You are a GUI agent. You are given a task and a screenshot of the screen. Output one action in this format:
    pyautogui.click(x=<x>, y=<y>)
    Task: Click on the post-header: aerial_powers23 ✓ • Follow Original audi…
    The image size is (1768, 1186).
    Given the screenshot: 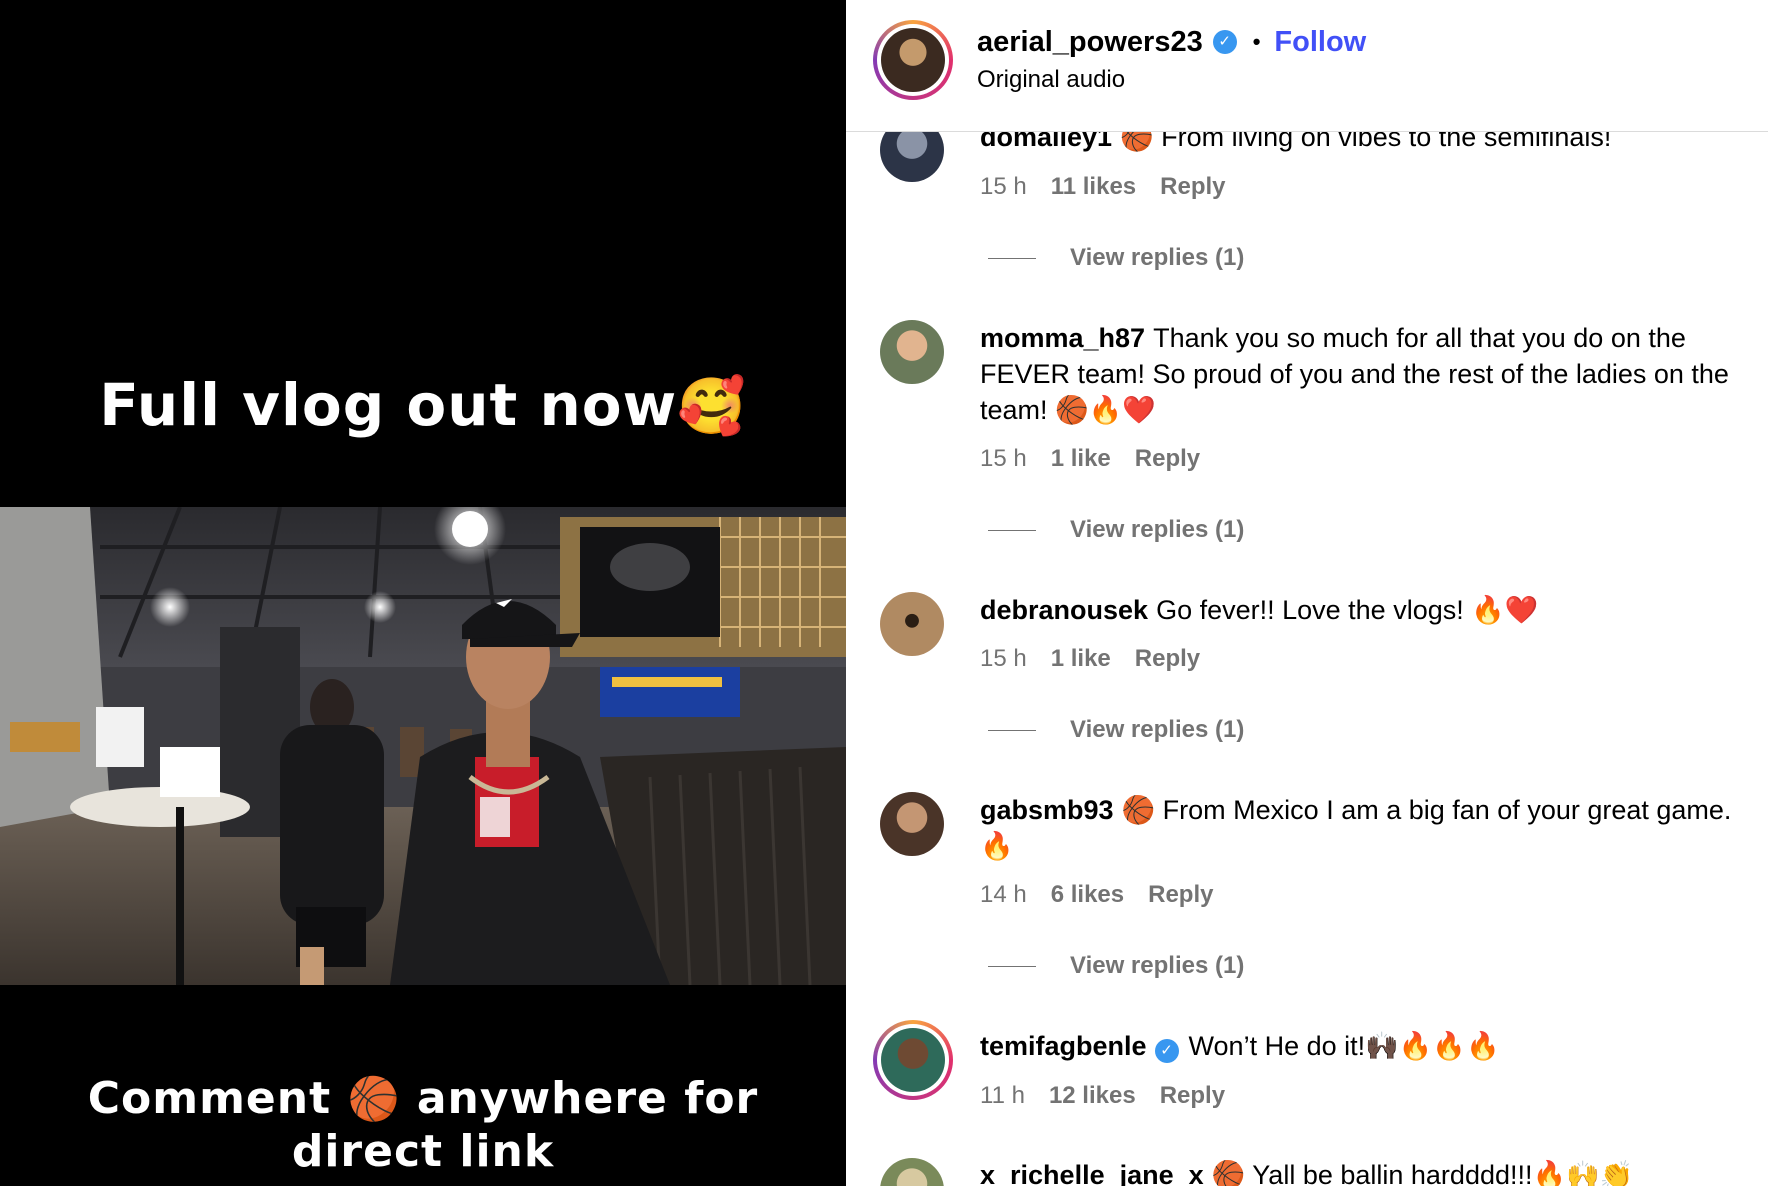 What is the action you would take?
    pyautogui.click(x=1307, y=66)
    